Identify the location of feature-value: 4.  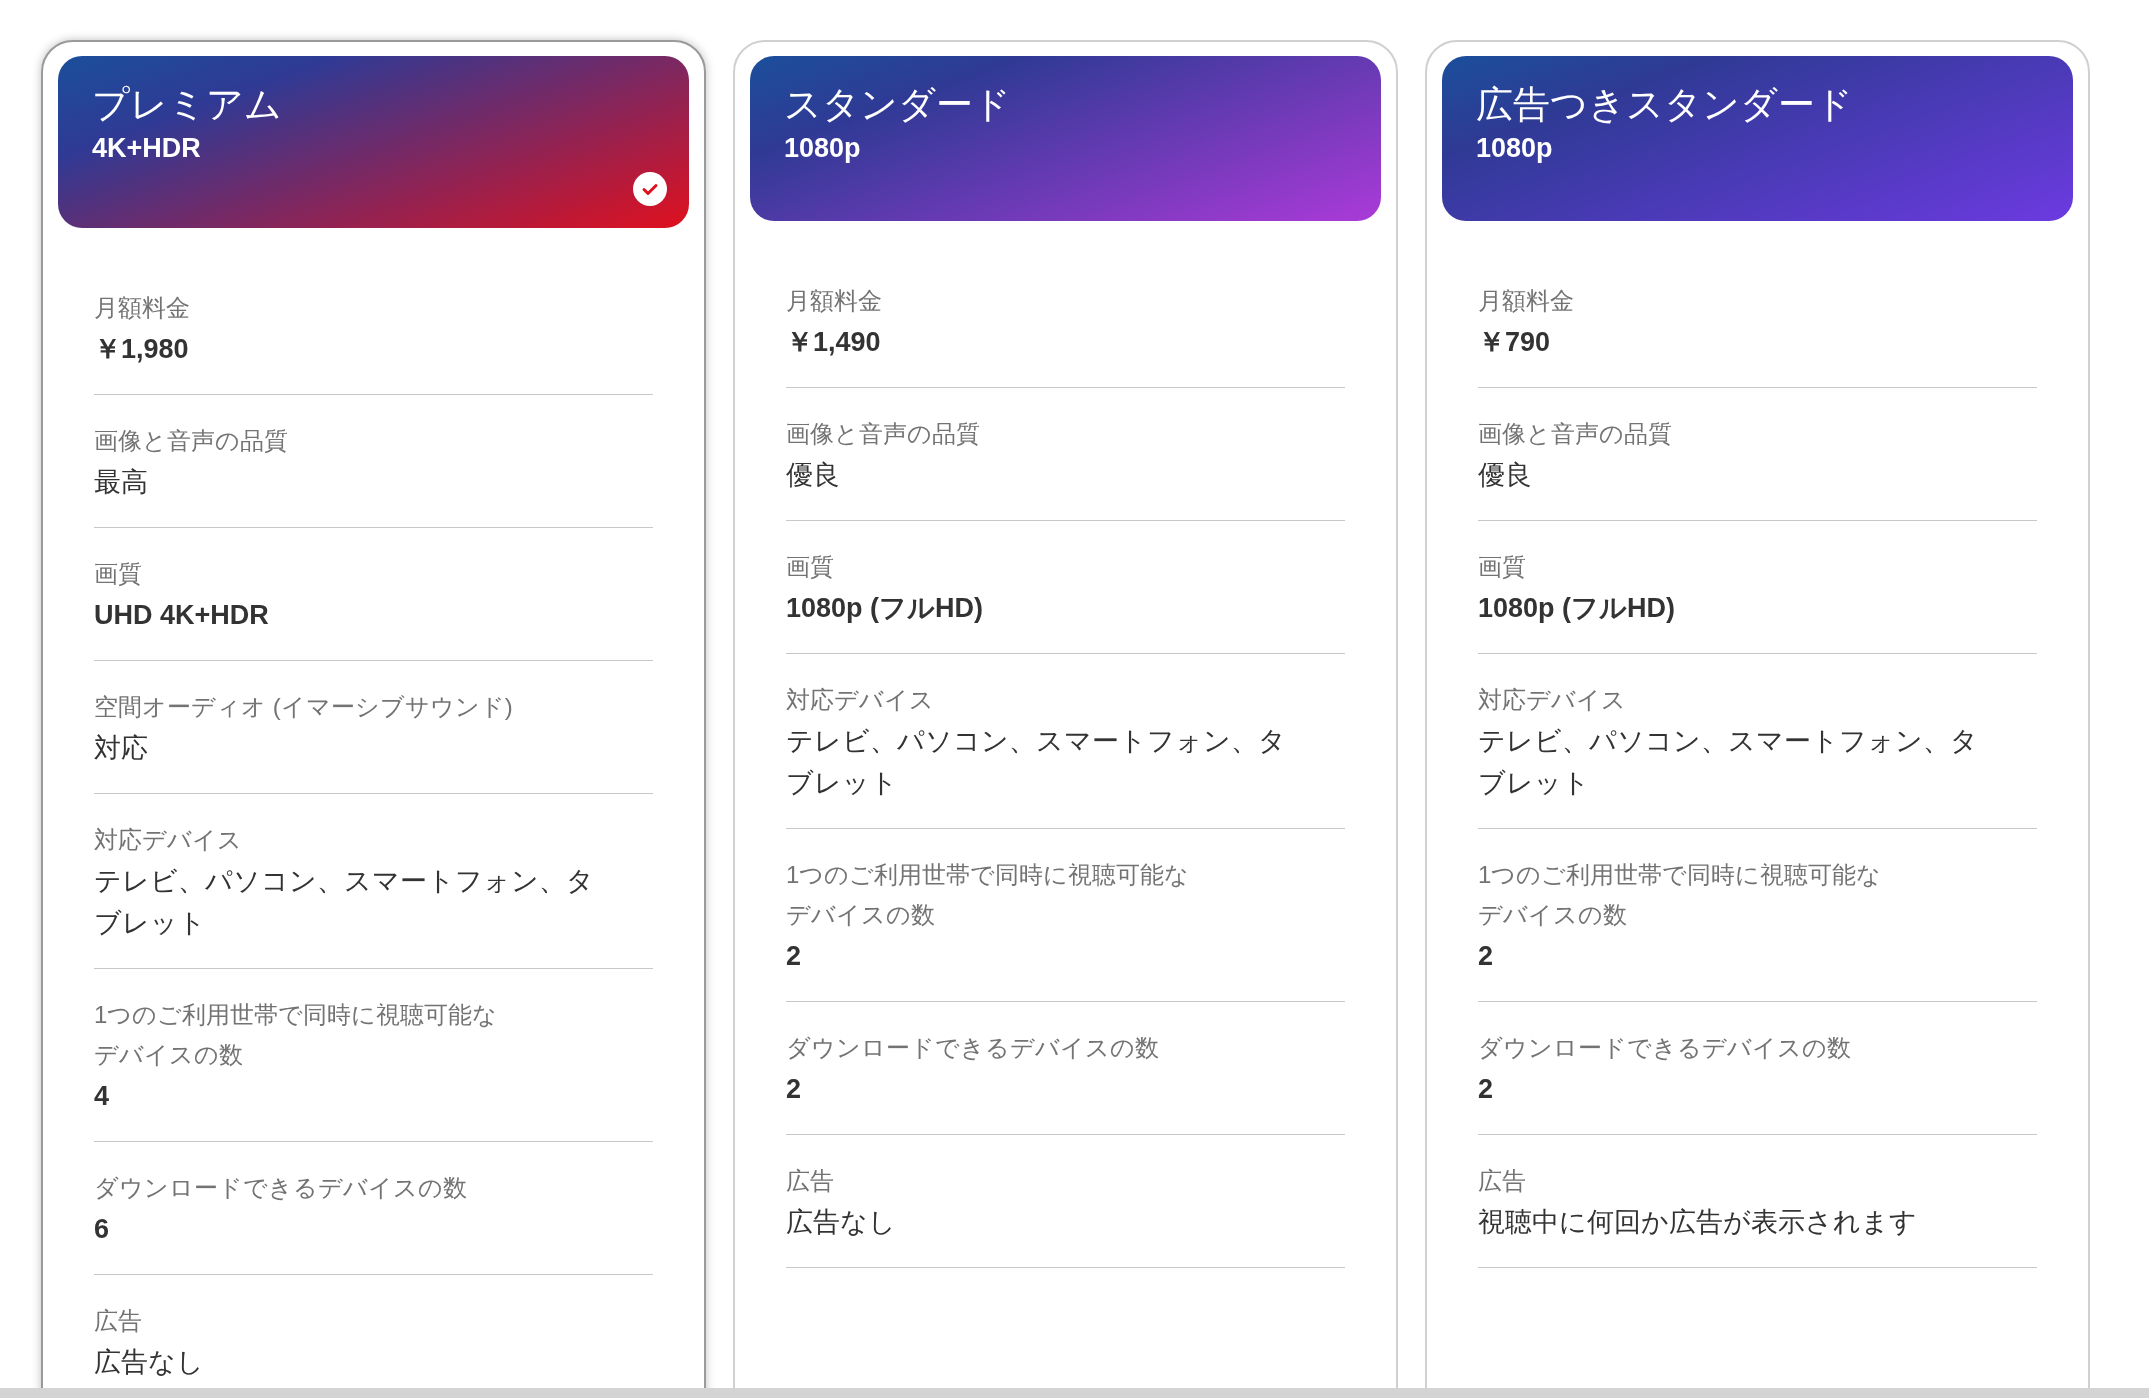
(102, 1096).